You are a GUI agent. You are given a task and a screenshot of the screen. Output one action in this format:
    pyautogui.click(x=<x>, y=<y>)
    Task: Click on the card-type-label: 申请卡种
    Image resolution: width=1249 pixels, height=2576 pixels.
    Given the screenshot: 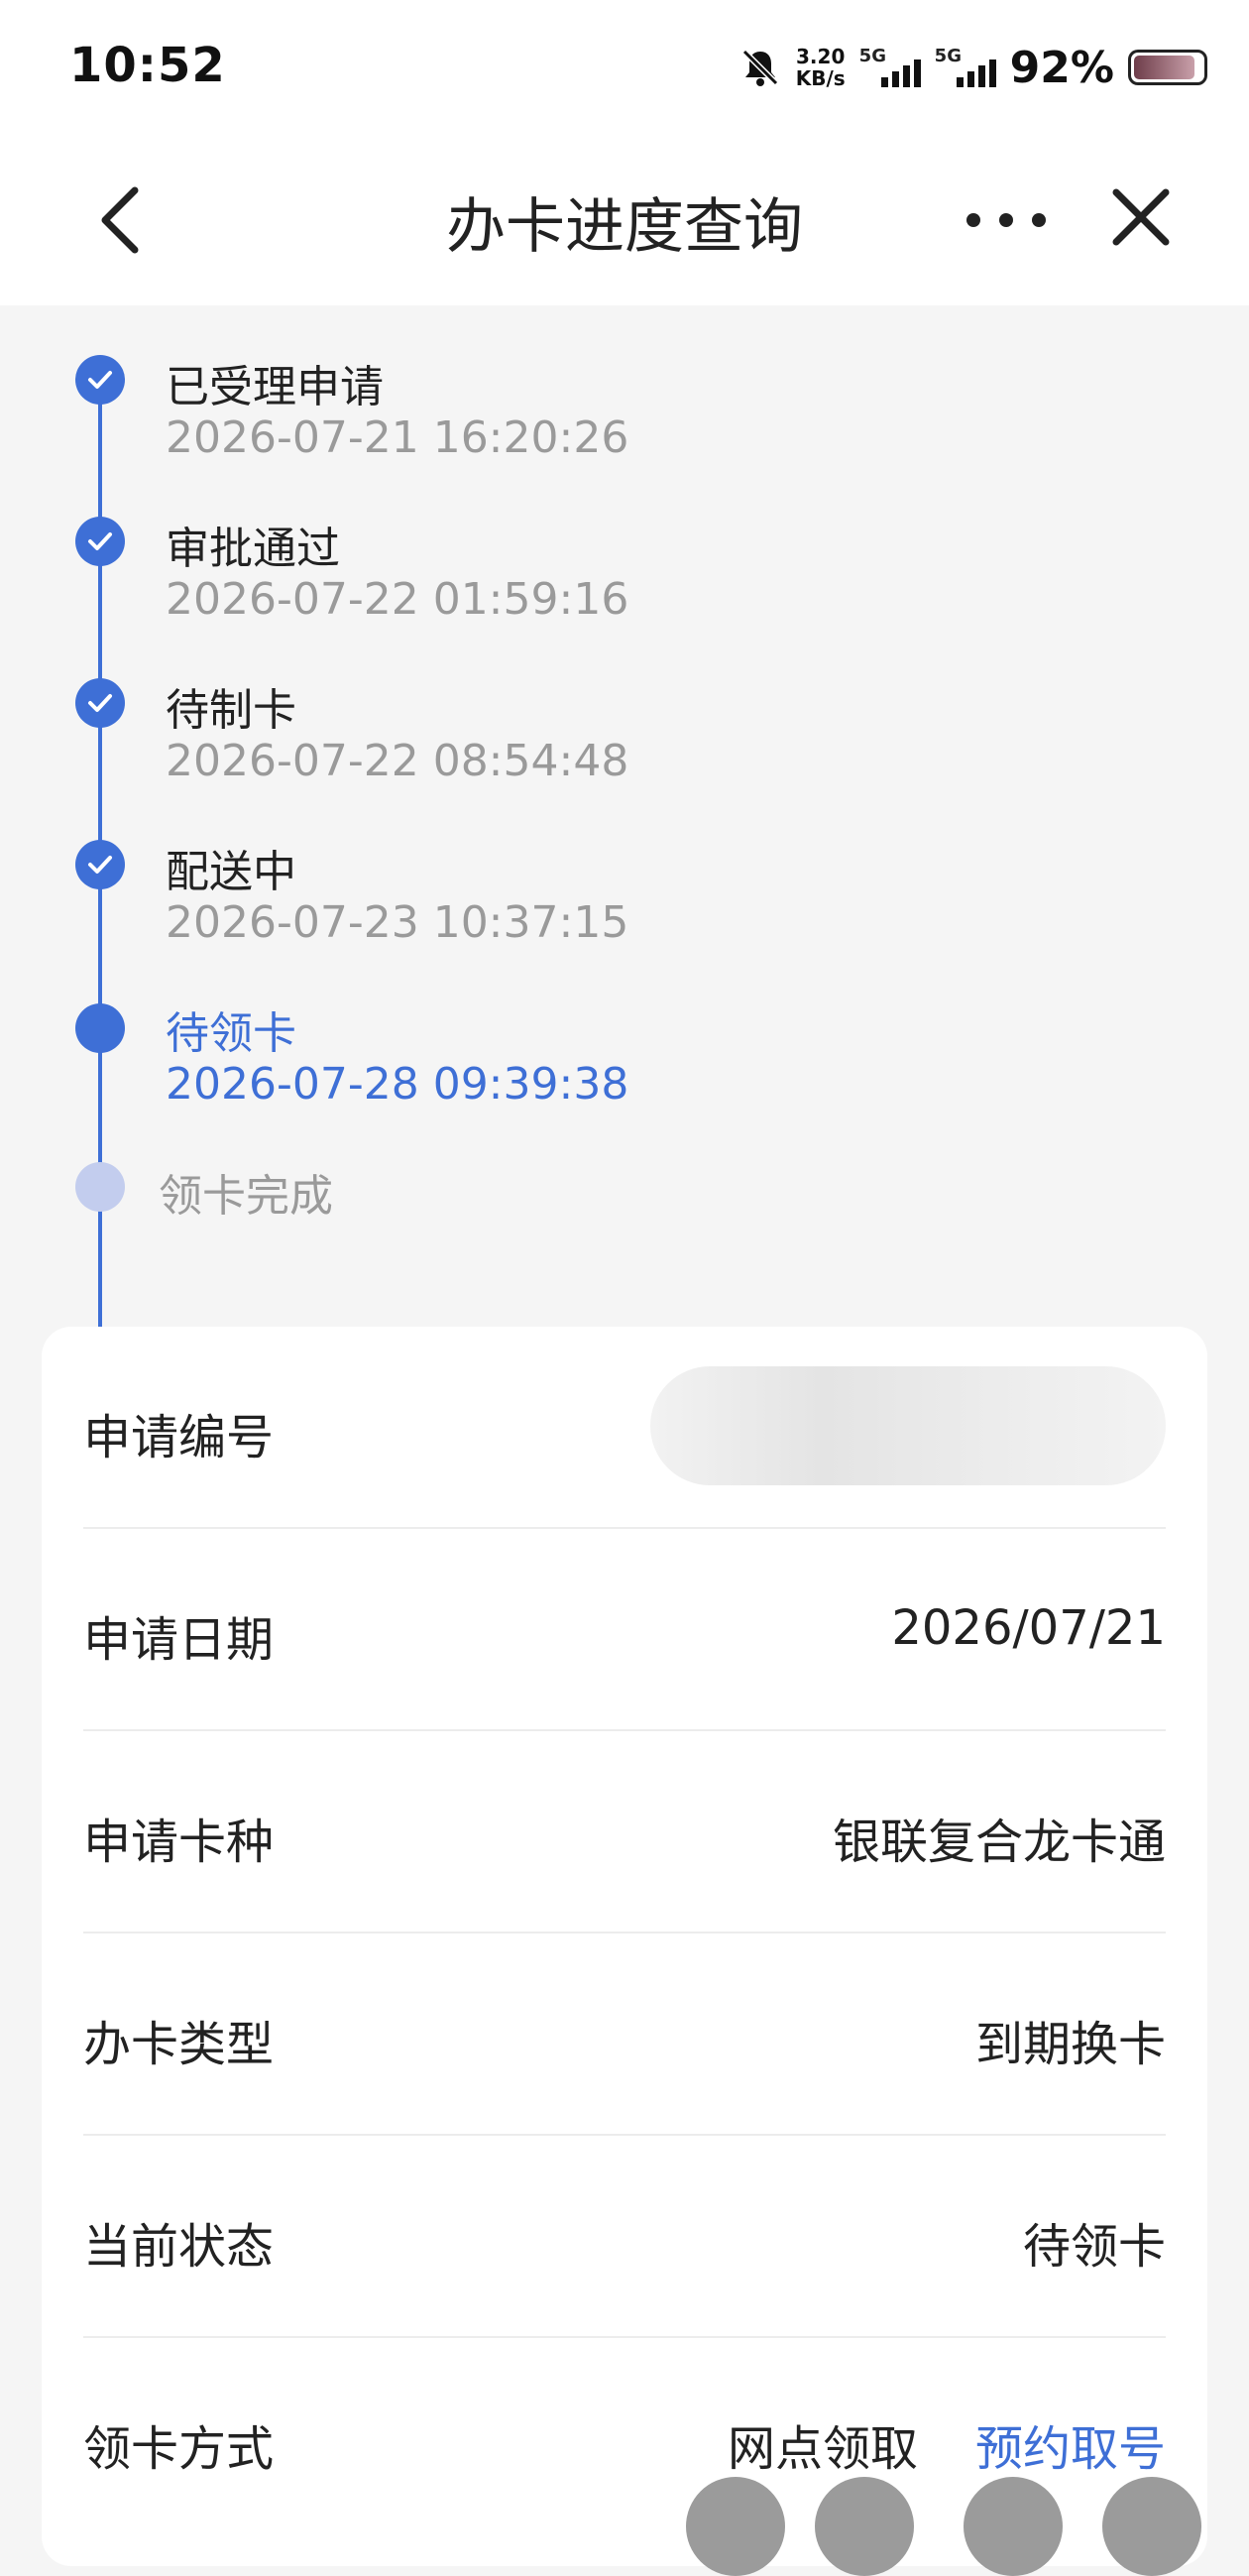 What is the action you would take?
    pyautogui.click(x=179, y=1842)
    